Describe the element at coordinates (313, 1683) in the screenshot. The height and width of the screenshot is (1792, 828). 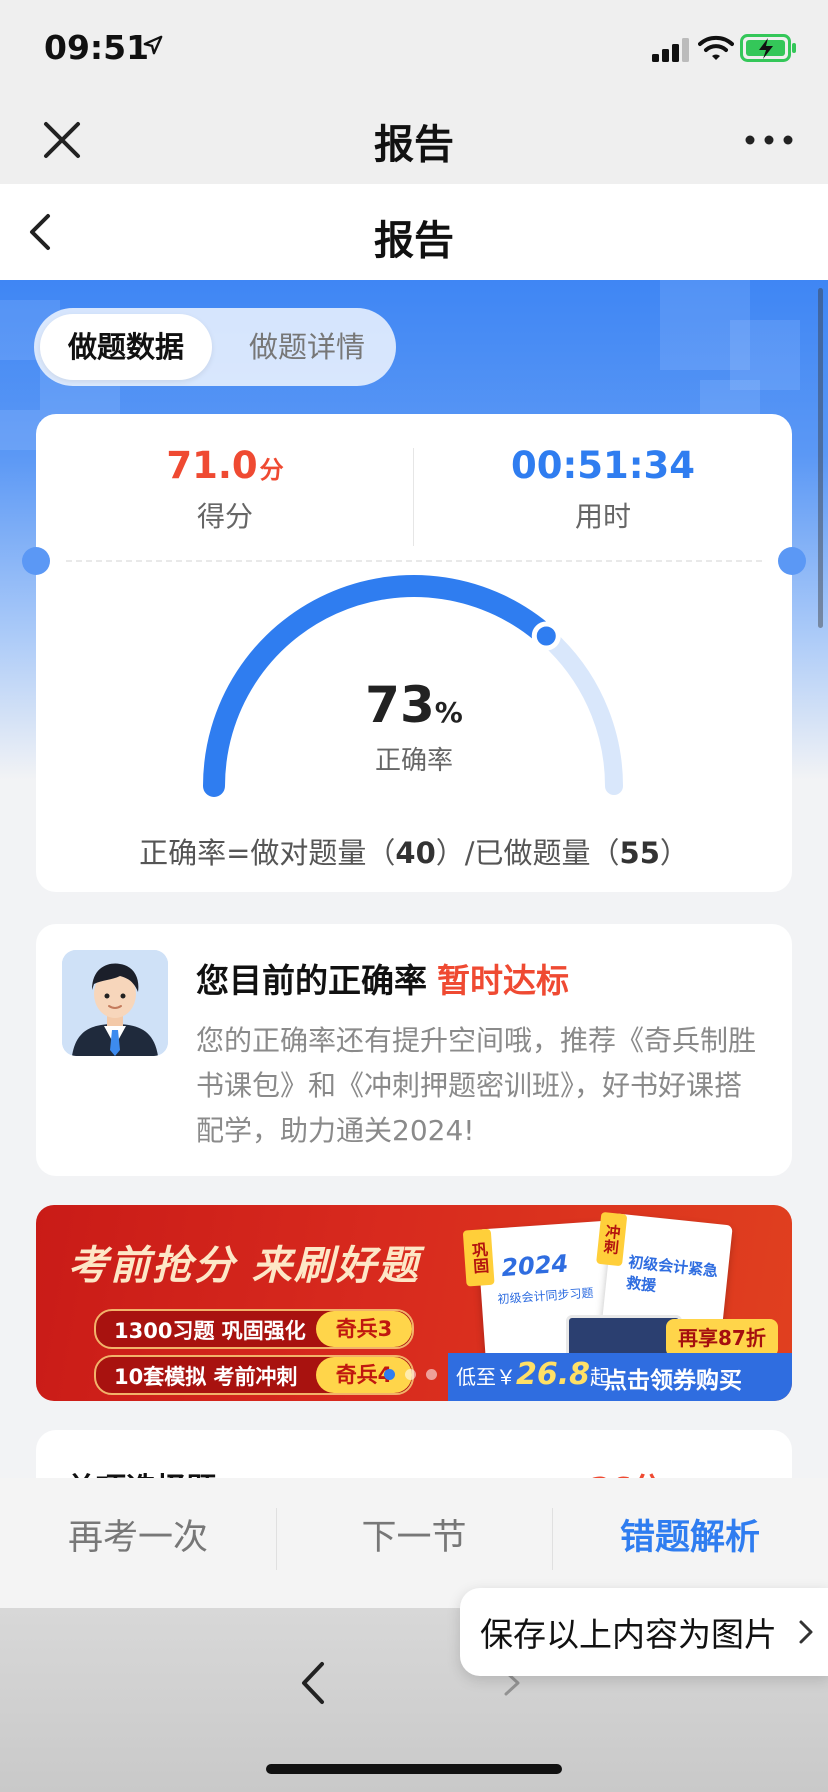
I see `nav-back-icon` at that location.